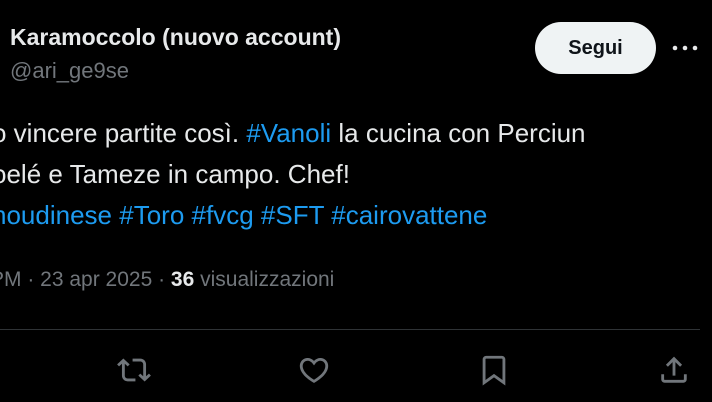  I want to click on hashtag-toro: #Toro, so click(151, 215).